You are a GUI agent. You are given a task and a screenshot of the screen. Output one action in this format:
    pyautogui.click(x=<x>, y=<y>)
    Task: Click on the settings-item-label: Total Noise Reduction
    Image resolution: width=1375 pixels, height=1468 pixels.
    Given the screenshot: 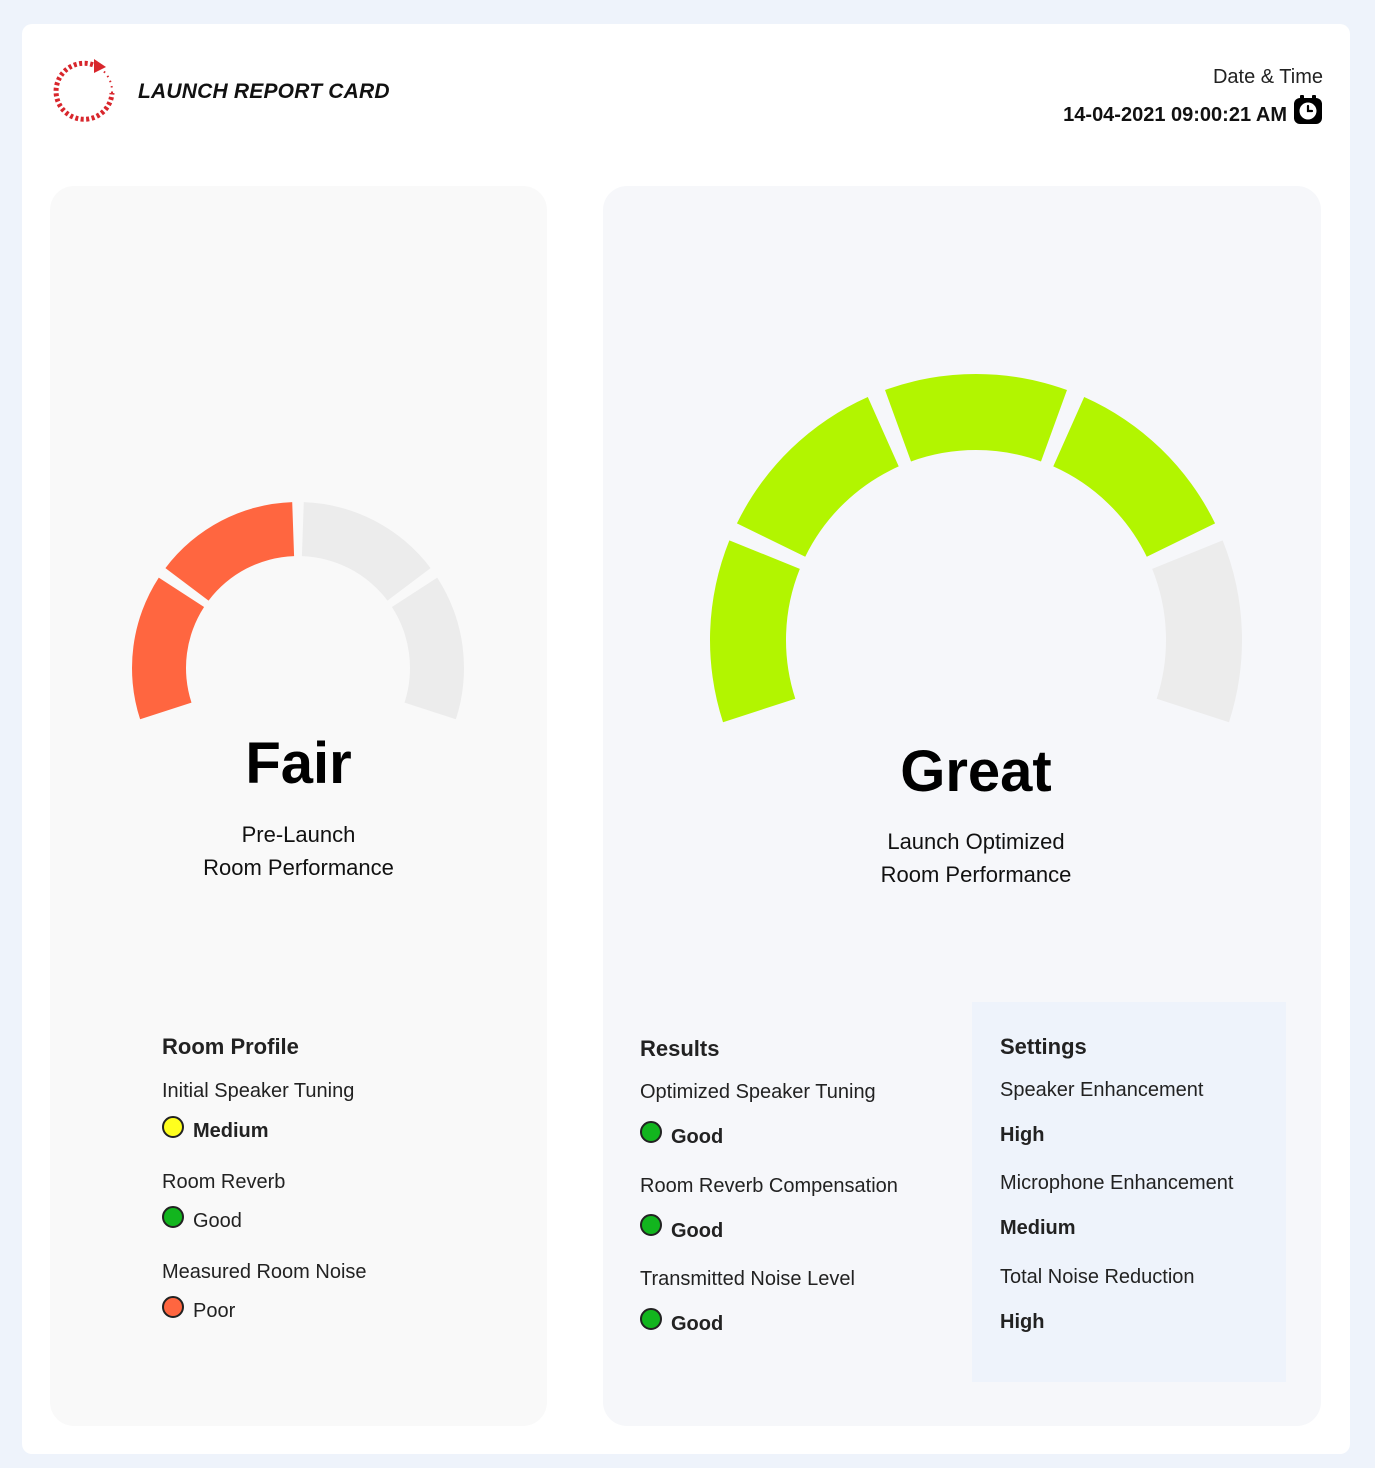 What is the action you would take?
    pyautogui.click(x=1097, y=1277)
    